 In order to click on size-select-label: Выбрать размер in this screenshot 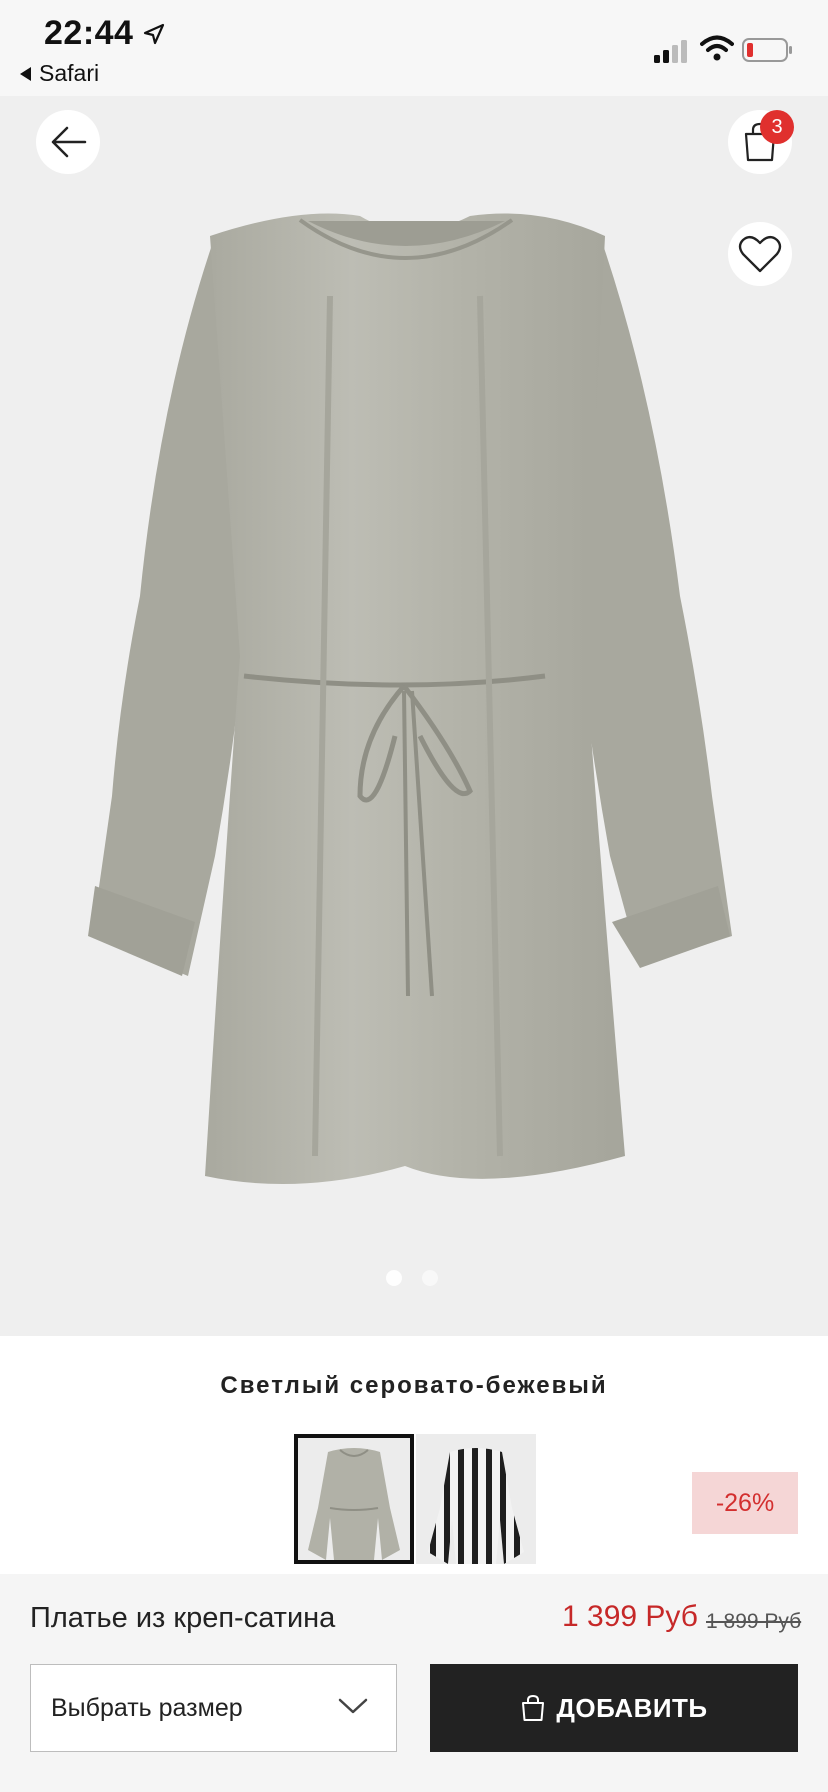, I will do `click(147, 1707)`.